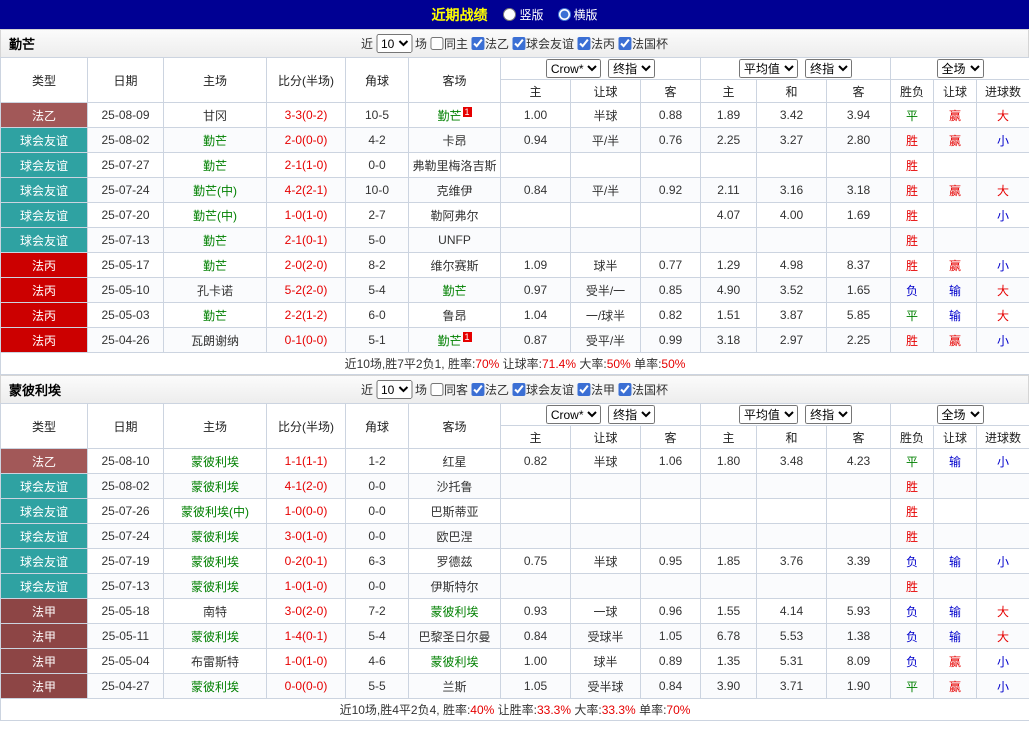 This screenshot has width=1029, height=732. I want to click on layout-label-vertical: 竖版, so click(531, 15).